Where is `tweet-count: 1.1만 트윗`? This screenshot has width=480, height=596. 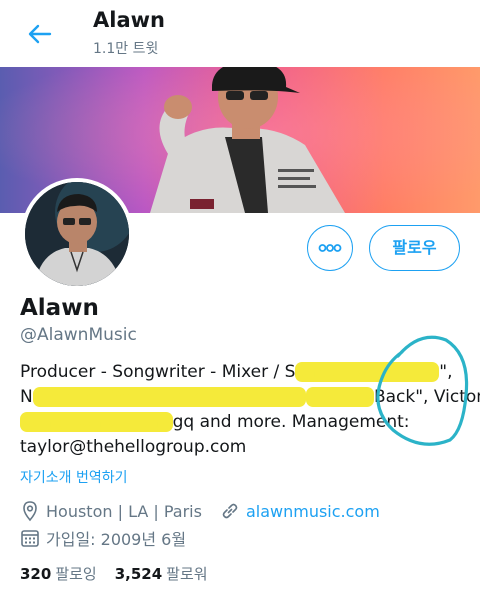 tweet-count: 1.1만 트윗 is located at coordinates (126, 49).